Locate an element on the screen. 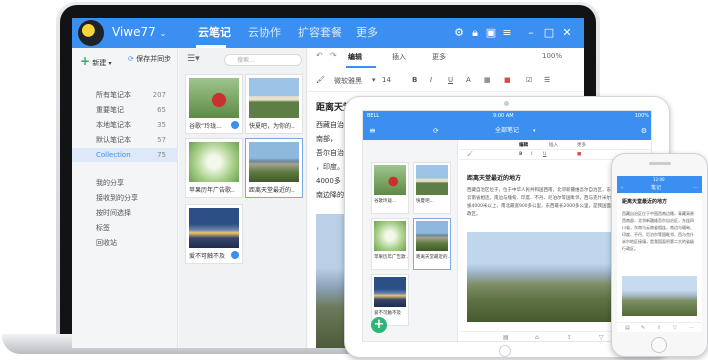  note-card: 爱不可触不及 is located at coordinates (214, 234).